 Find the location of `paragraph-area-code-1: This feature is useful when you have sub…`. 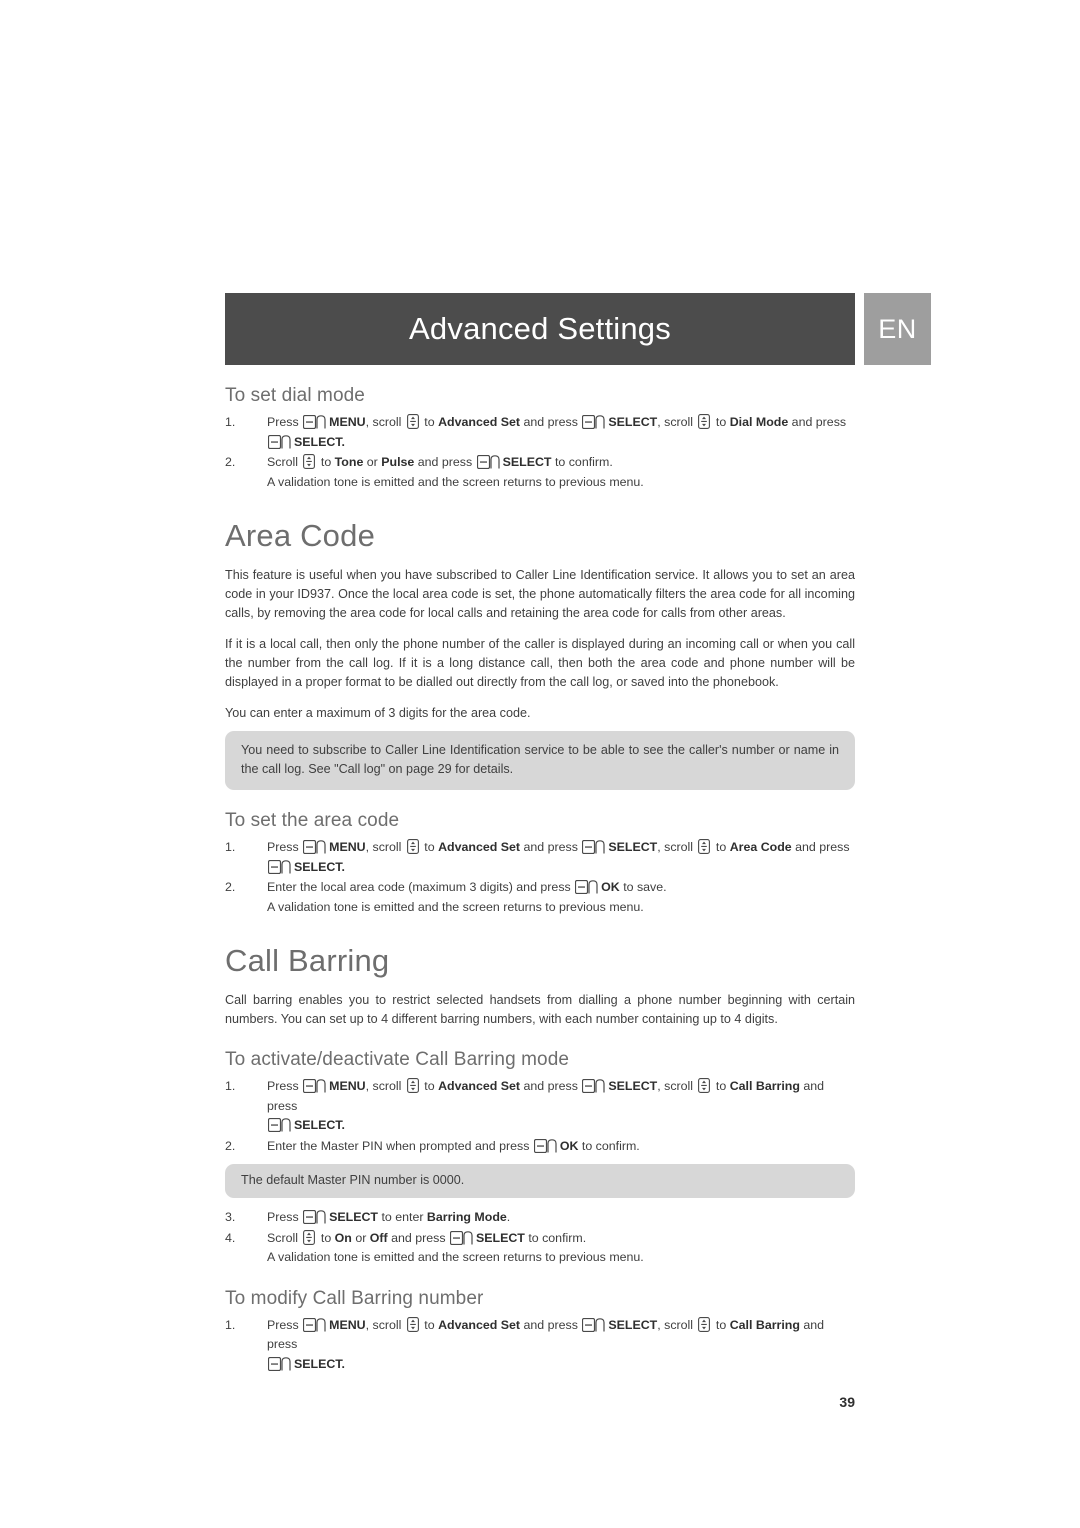

paragraph-area-code-1: This feature is useful when you have sub… is located at coordinates (540, 594).